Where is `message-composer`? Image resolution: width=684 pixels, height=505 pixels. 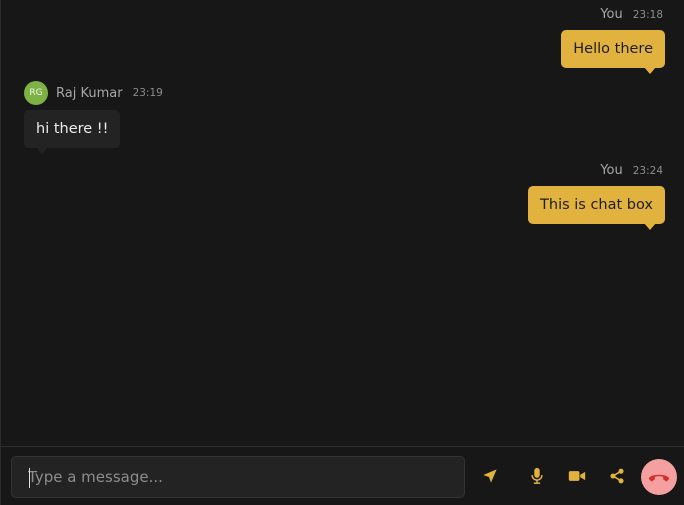
message-composer is located at coordinates (342, 475).